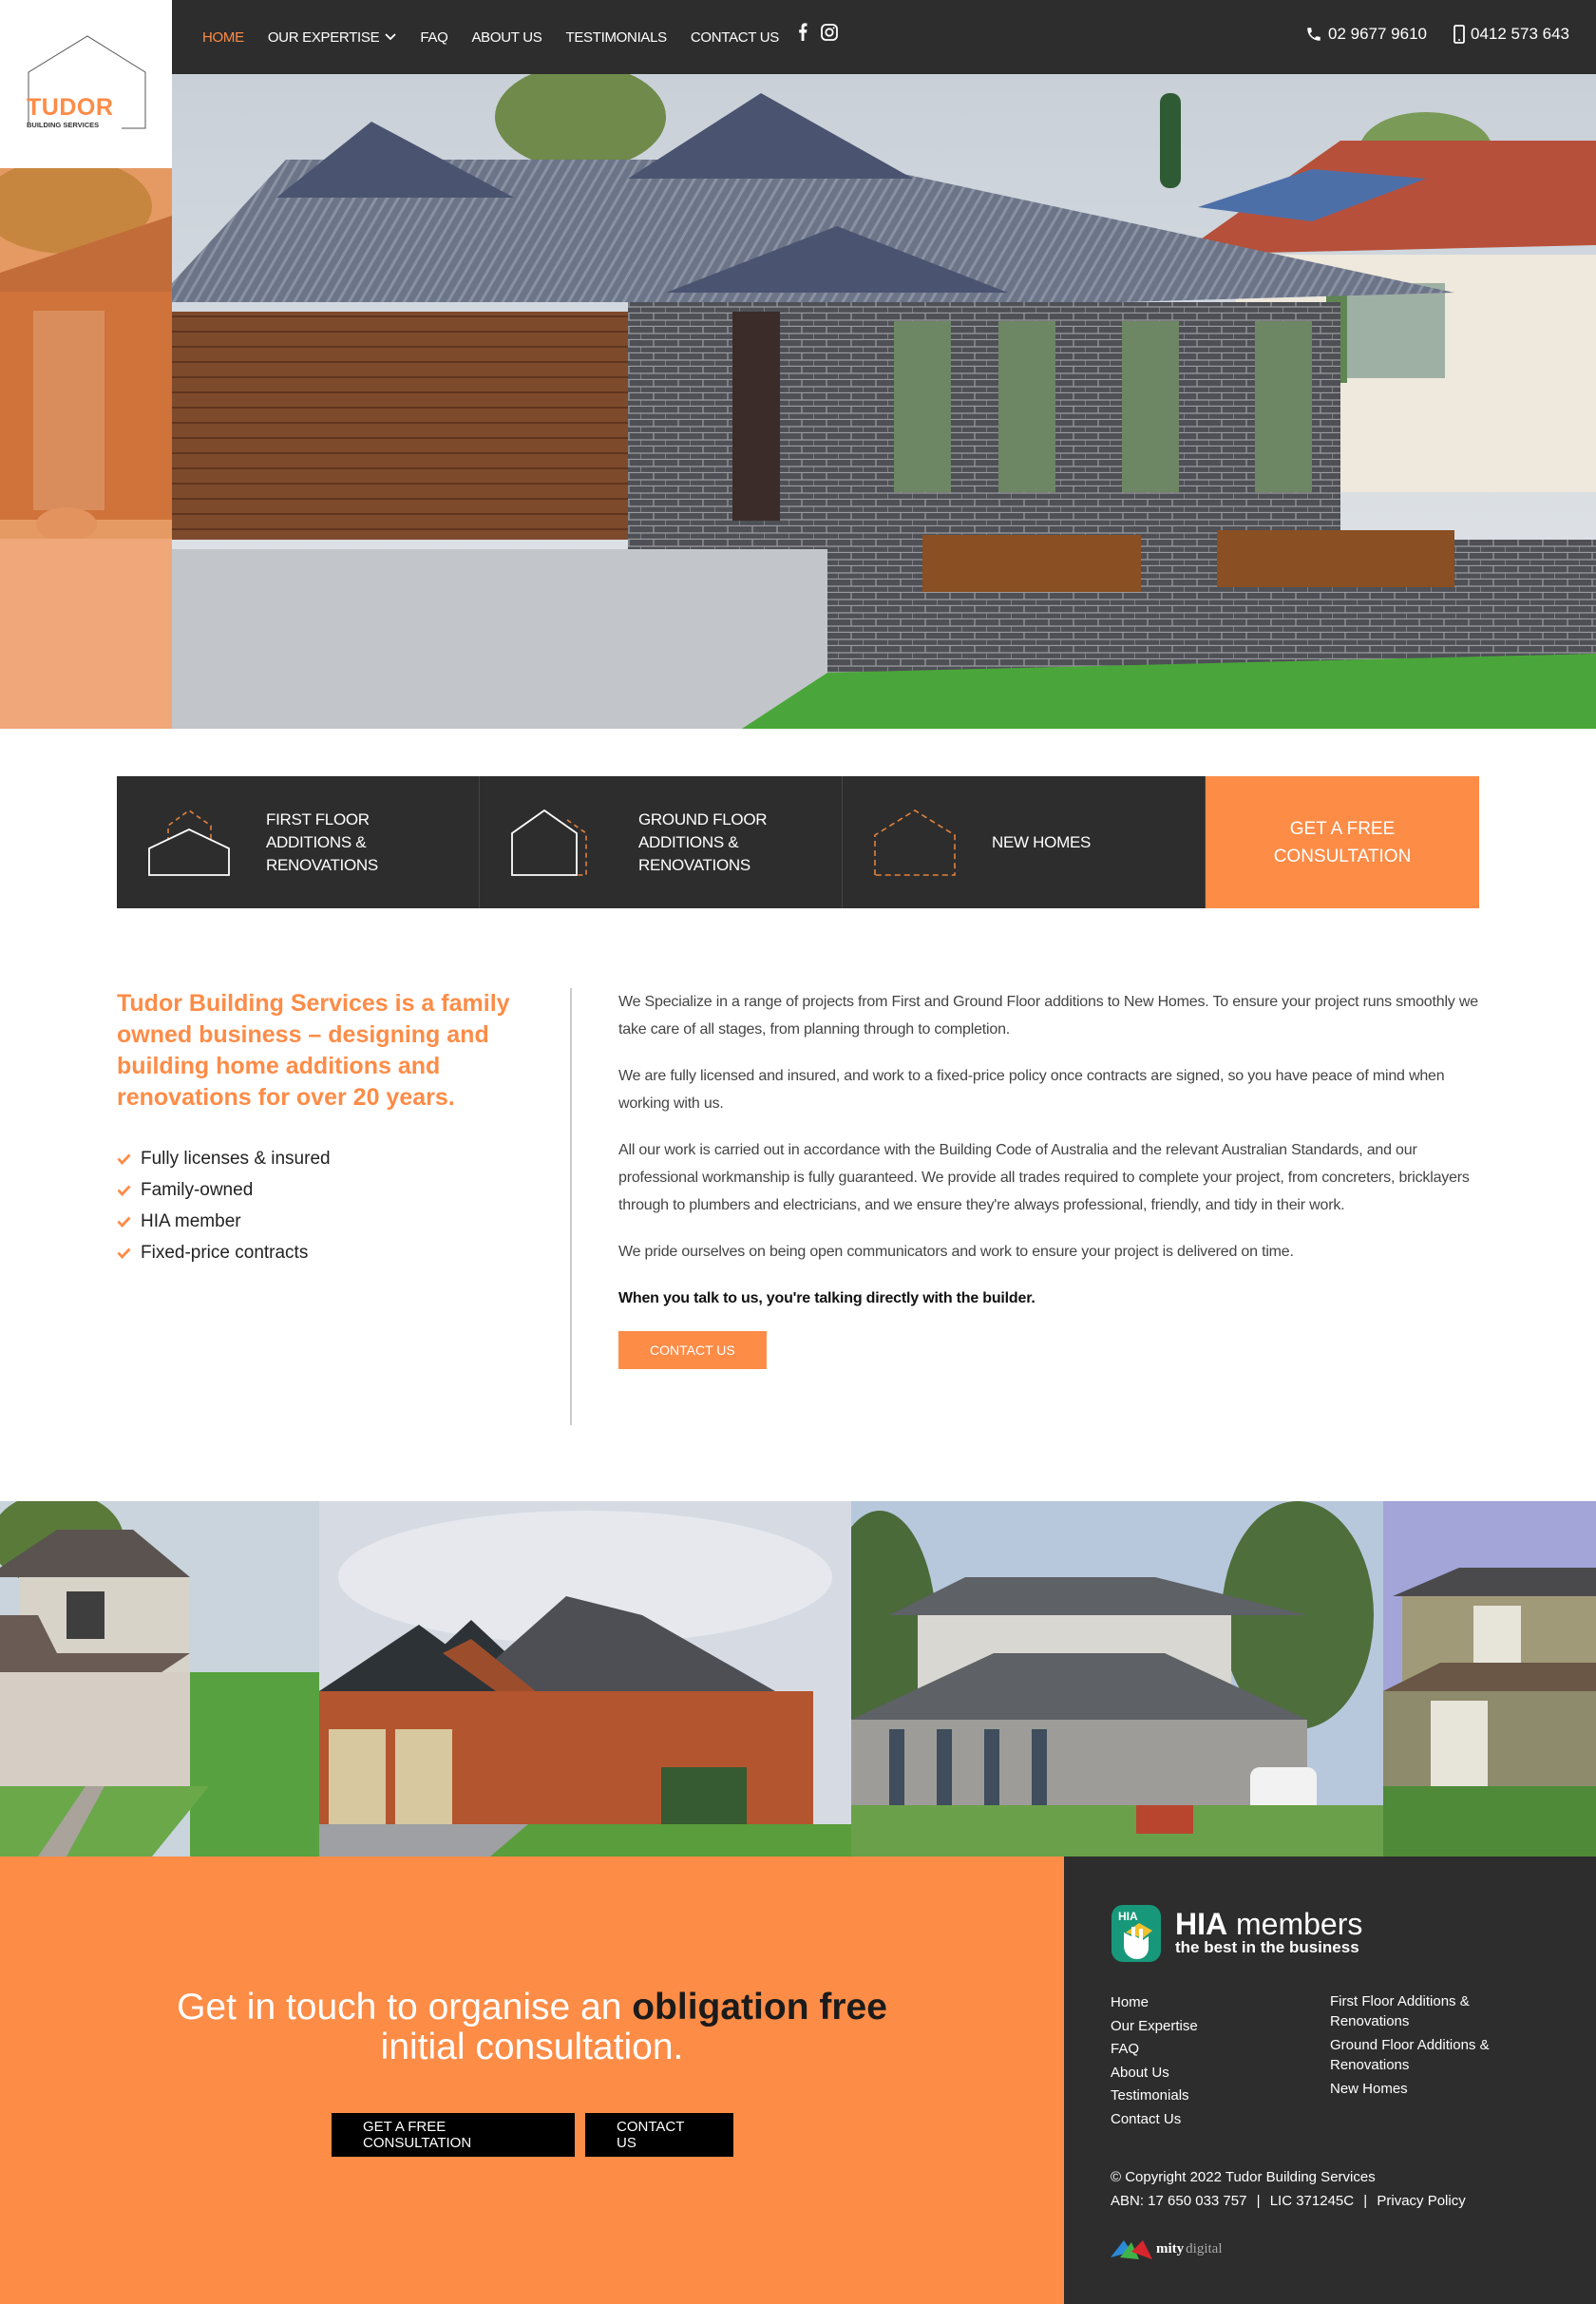 The height and width of the screenshot is (2304, 1596). What do you see at coordinates (1268, 1932) in the screenshot?
I see `hia-text: HIA members the best in the business` at bounding box center [1268, 1932].